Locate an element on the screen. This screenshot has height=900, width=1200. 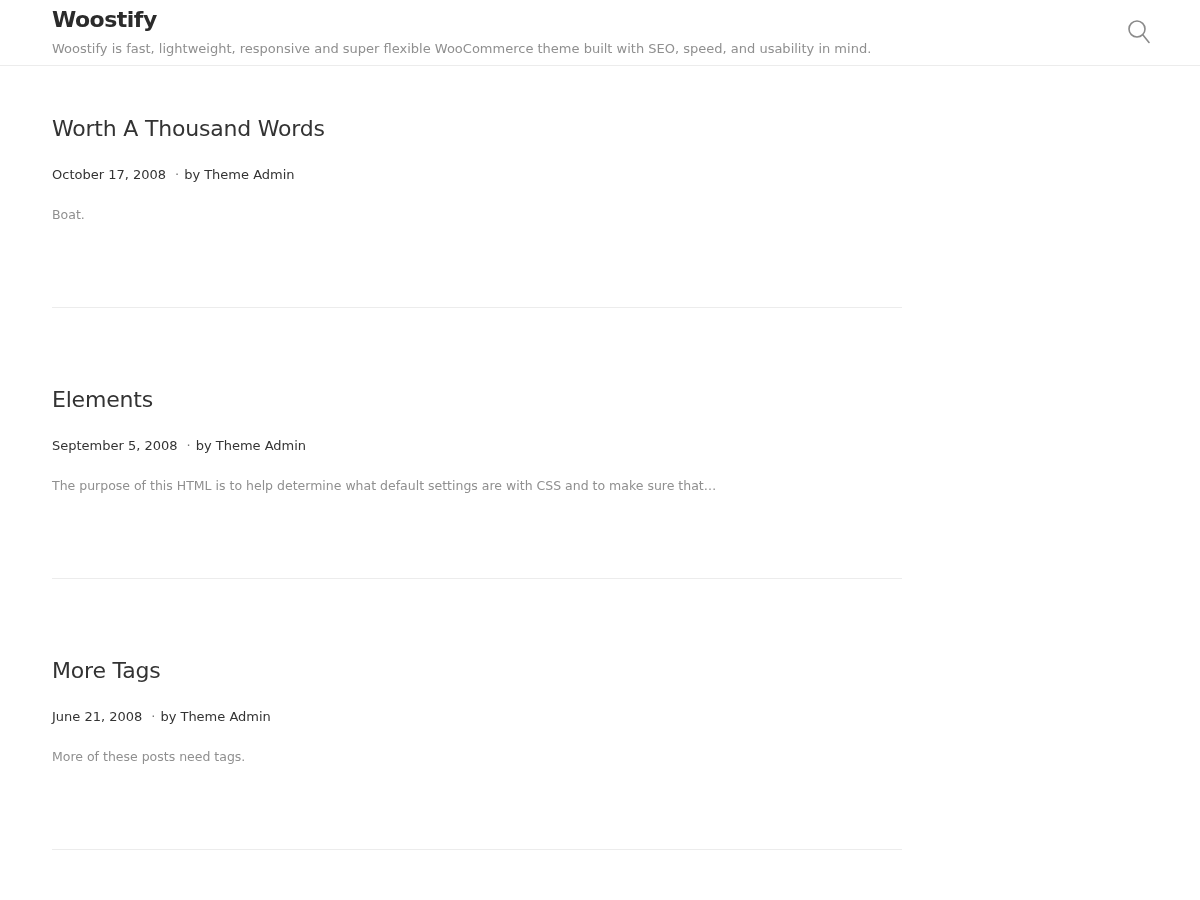
post-date-link: October 17, 2008 is located at coordinates (109, 175).